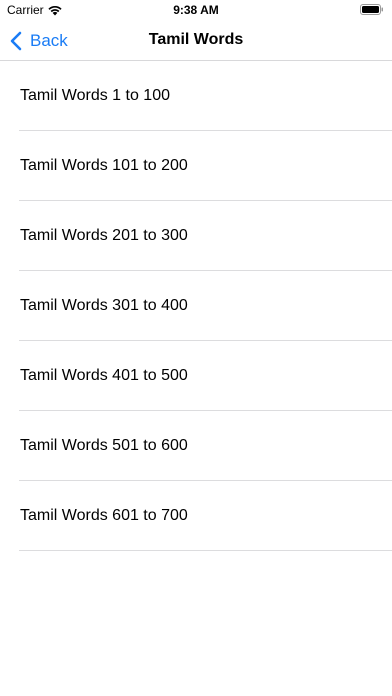 The height and width of the screenshot is (696, 392). Describe the element at coordinates (371, 9) in the screenshot. I see `battery-icon` at that location.